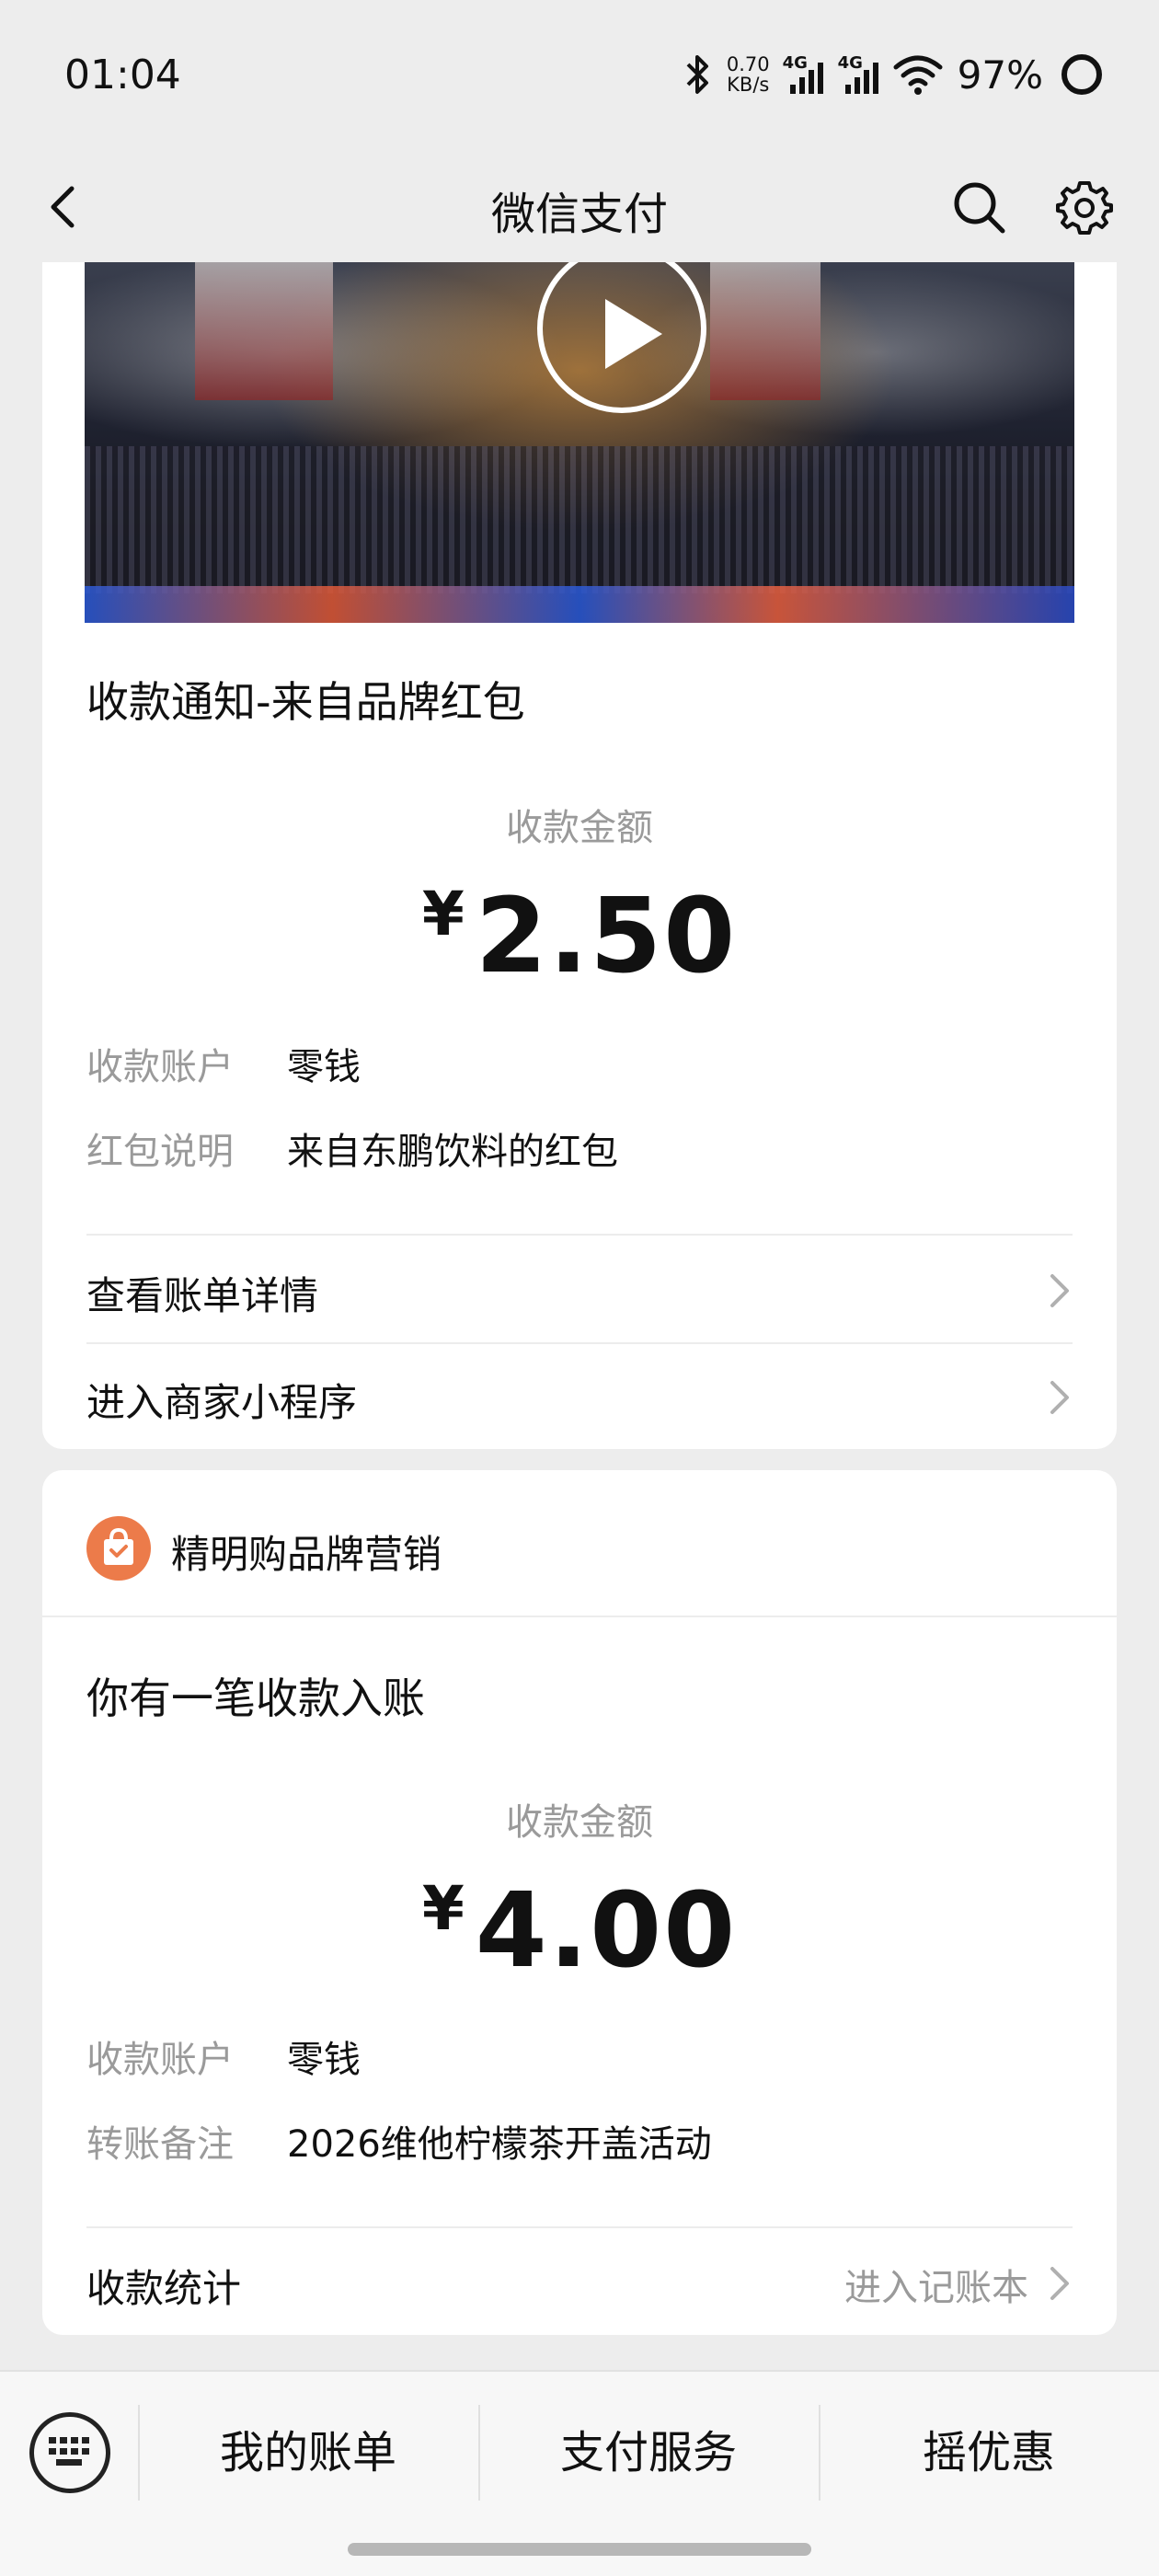  I want to click on merchant-miniprogram-label: 进入商家小程序, so click(222, 1402).